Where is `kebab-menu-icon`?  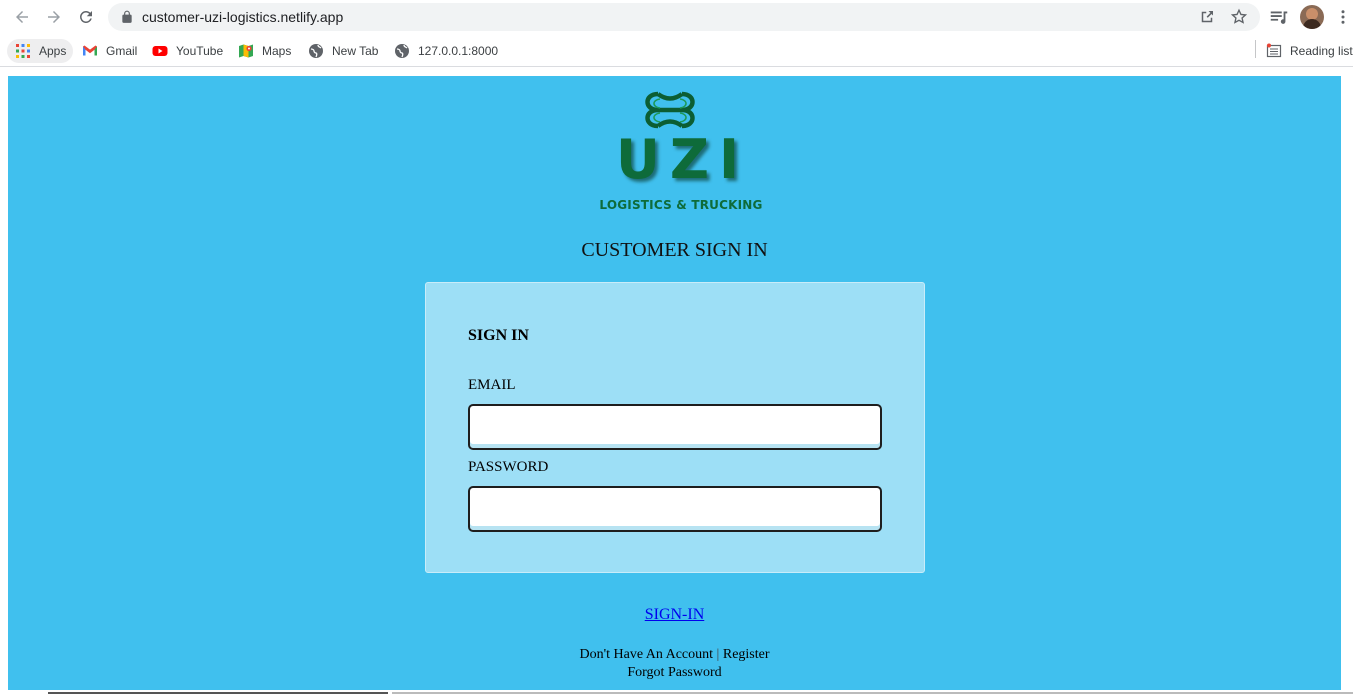
kebab-menu-icon is located at coordinates (1343, 17).